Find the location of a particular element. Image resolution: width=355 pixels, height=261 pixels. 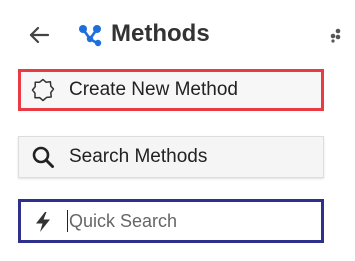

search-methods-button: Search Methods is located at coordinates (171, 157).